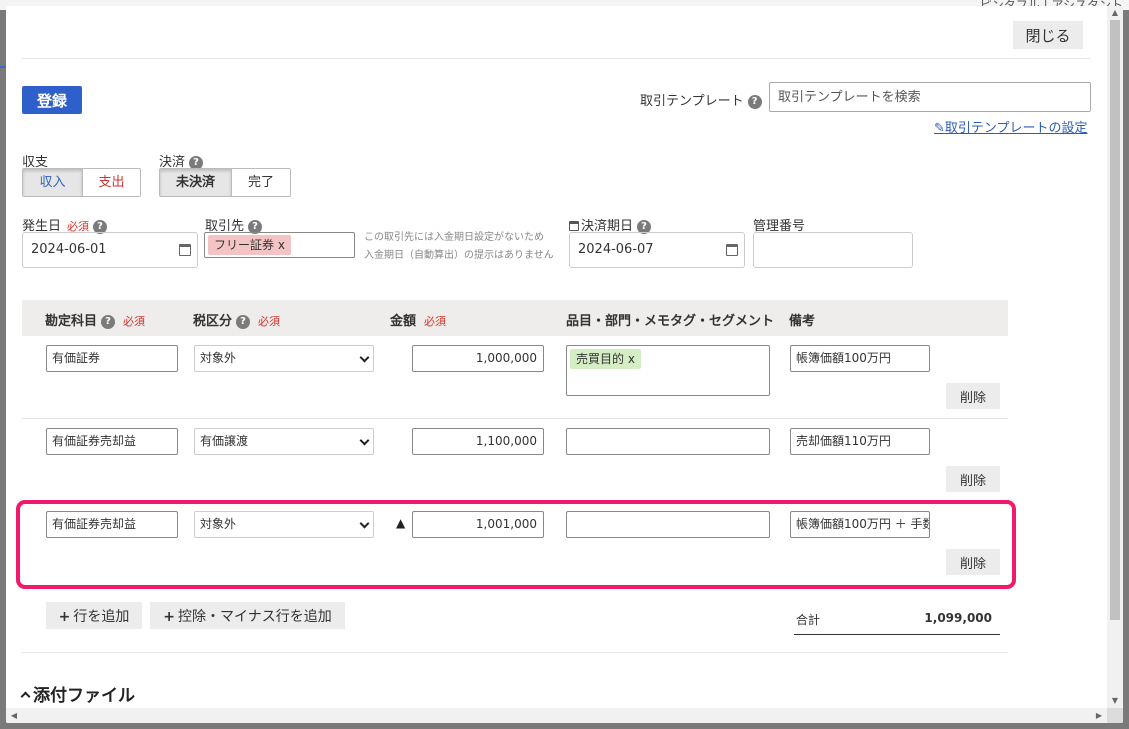  Describe the element at coordinates (111, 182) in the screenshot. I see `expense-option: 支出` at that location.